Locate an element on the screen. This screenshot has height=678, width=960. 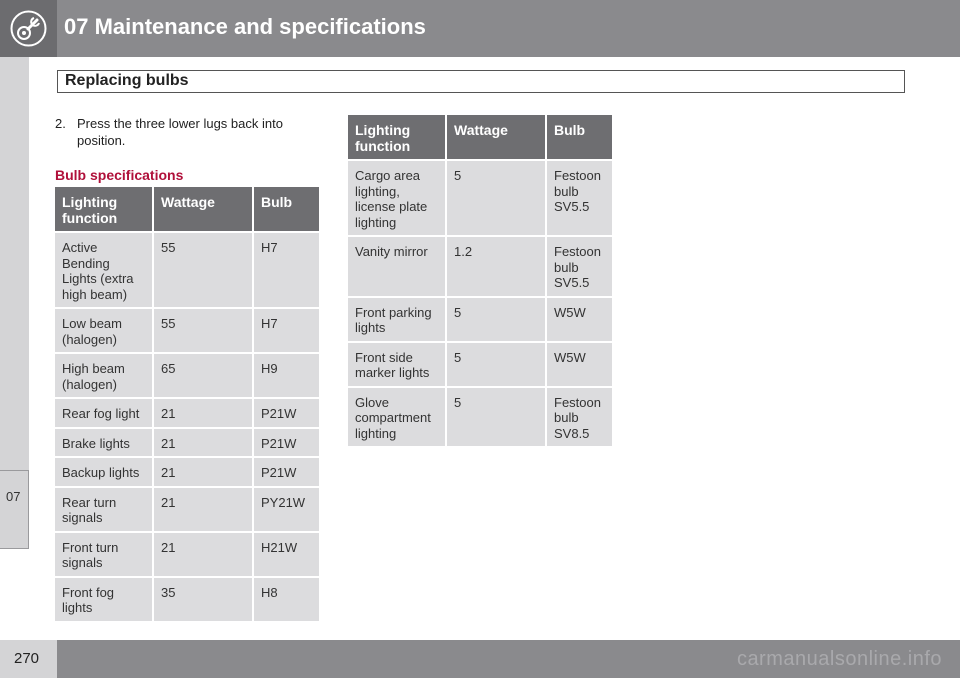
page-number: 270 is located at coordinates (27, 658).